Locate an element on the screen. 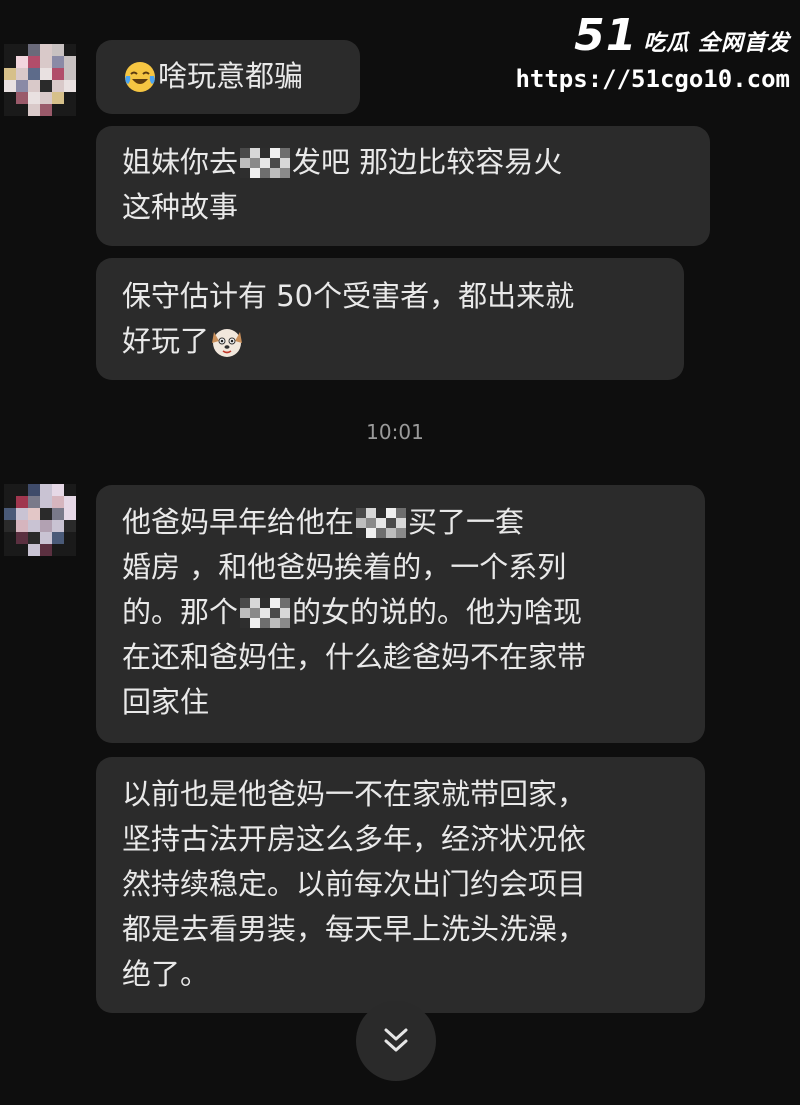 This screenshot has height=1105, width=800. message-text: 买了一套 is located at coordinates (466, 522).